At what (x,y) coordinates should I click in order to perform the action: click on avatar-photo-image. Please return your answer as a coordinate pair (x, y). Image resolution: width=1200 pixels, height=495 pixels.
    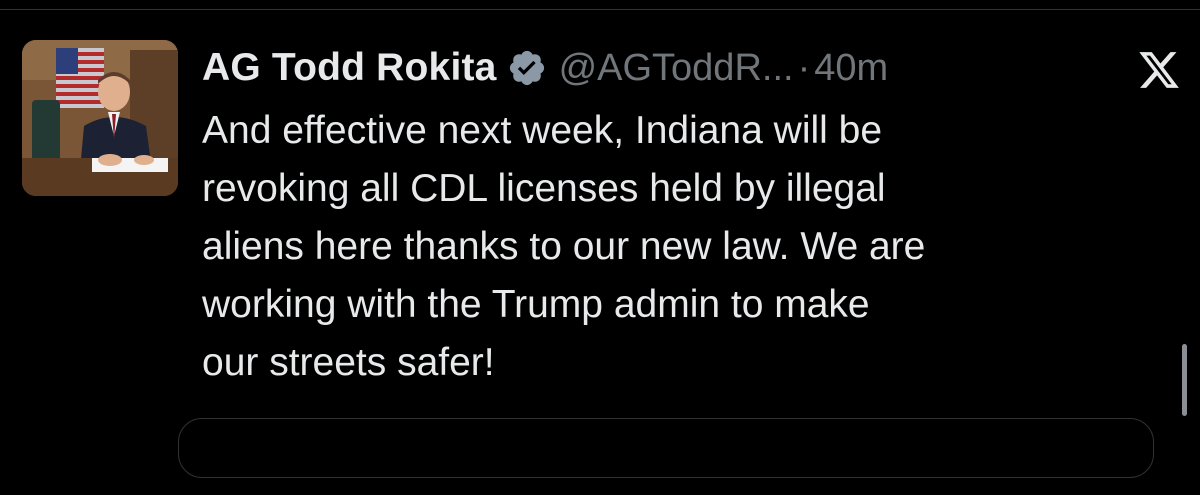
    Looking at the image, I should click on (100, 118).